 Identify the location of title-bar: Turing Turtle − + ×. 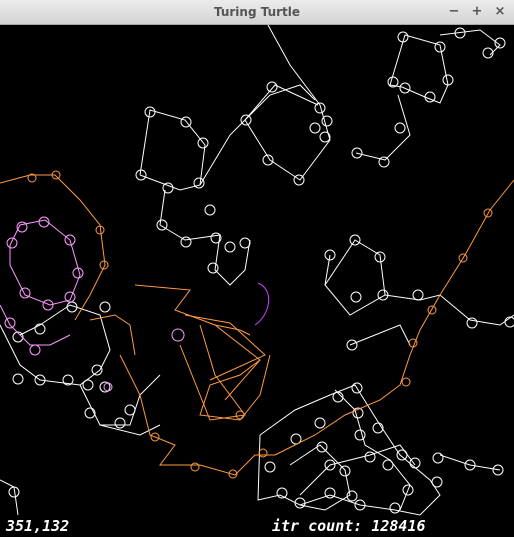
(257, 12).